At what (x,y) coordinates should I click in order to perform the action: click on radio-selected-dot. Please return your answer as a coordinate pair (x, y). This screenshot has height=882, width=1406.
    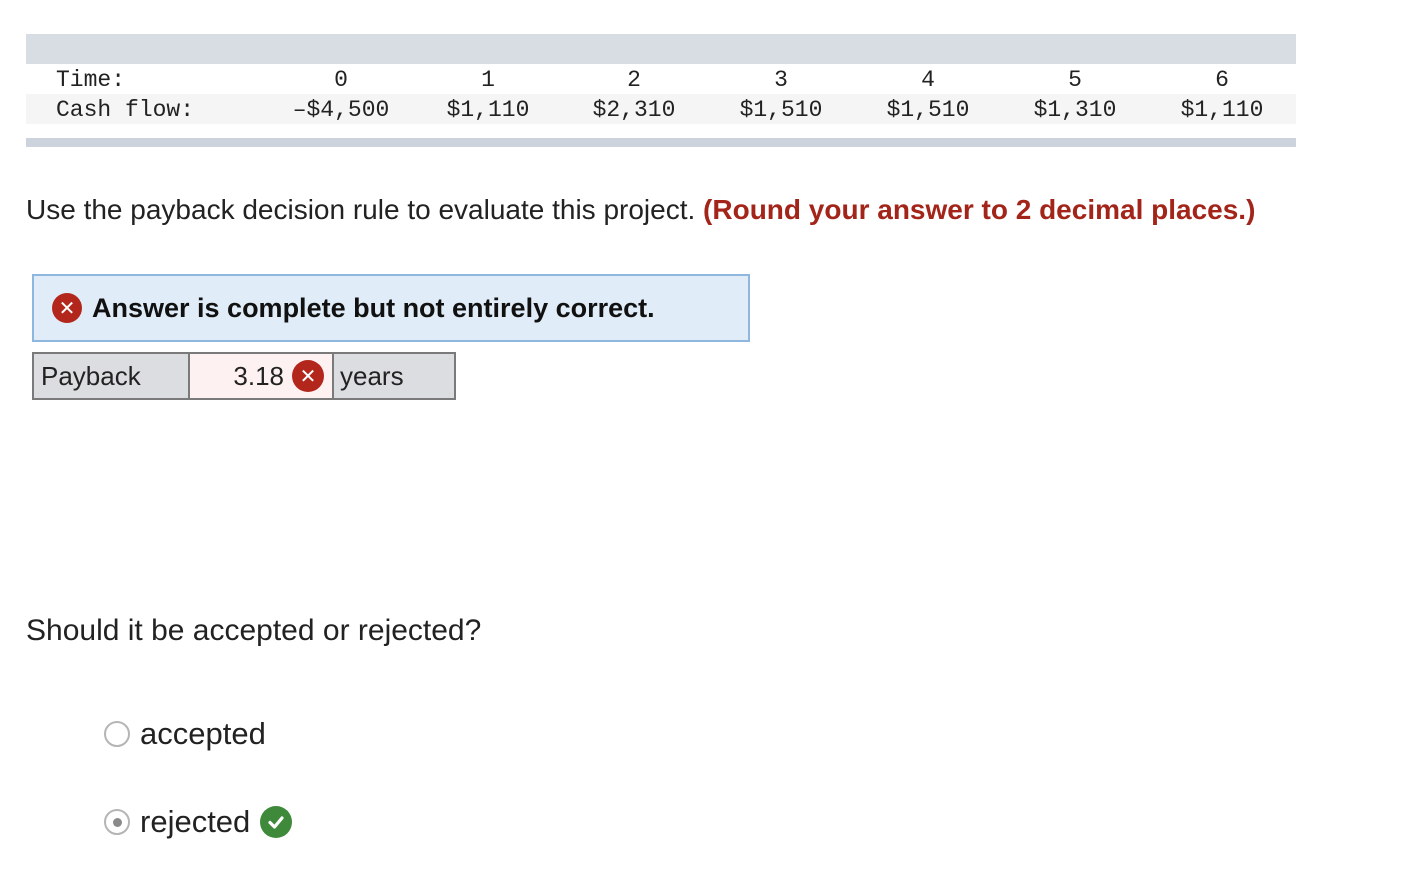
    Looking at the image, I should click on (117, 822).